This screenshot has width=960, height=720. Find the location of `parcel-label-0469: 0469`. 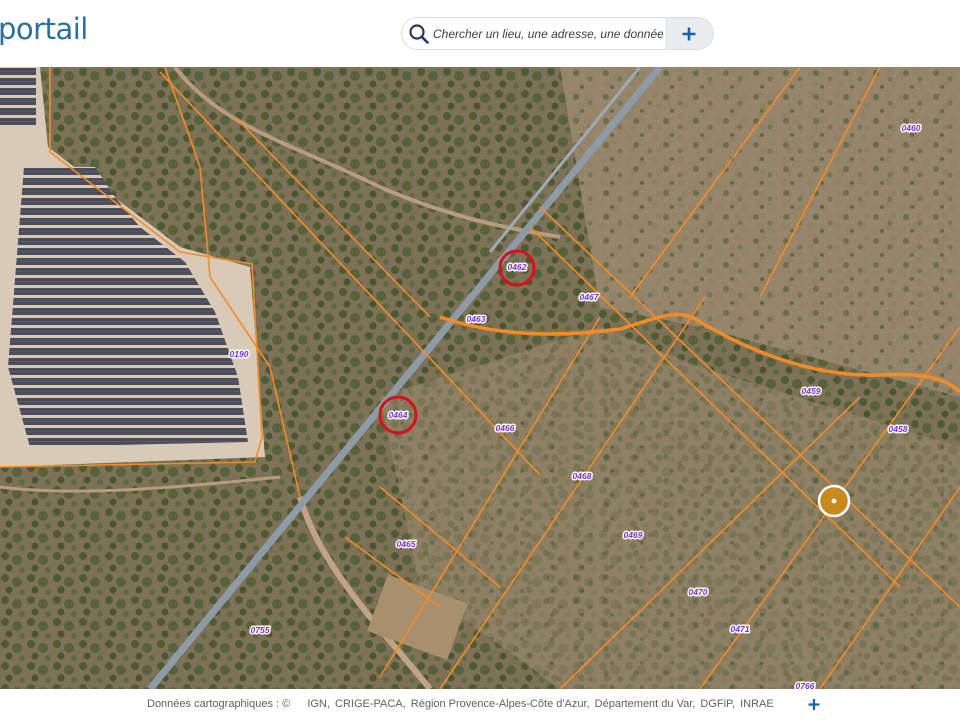

parcel-label-0469: 0469 is located at coordinates (633, 535).